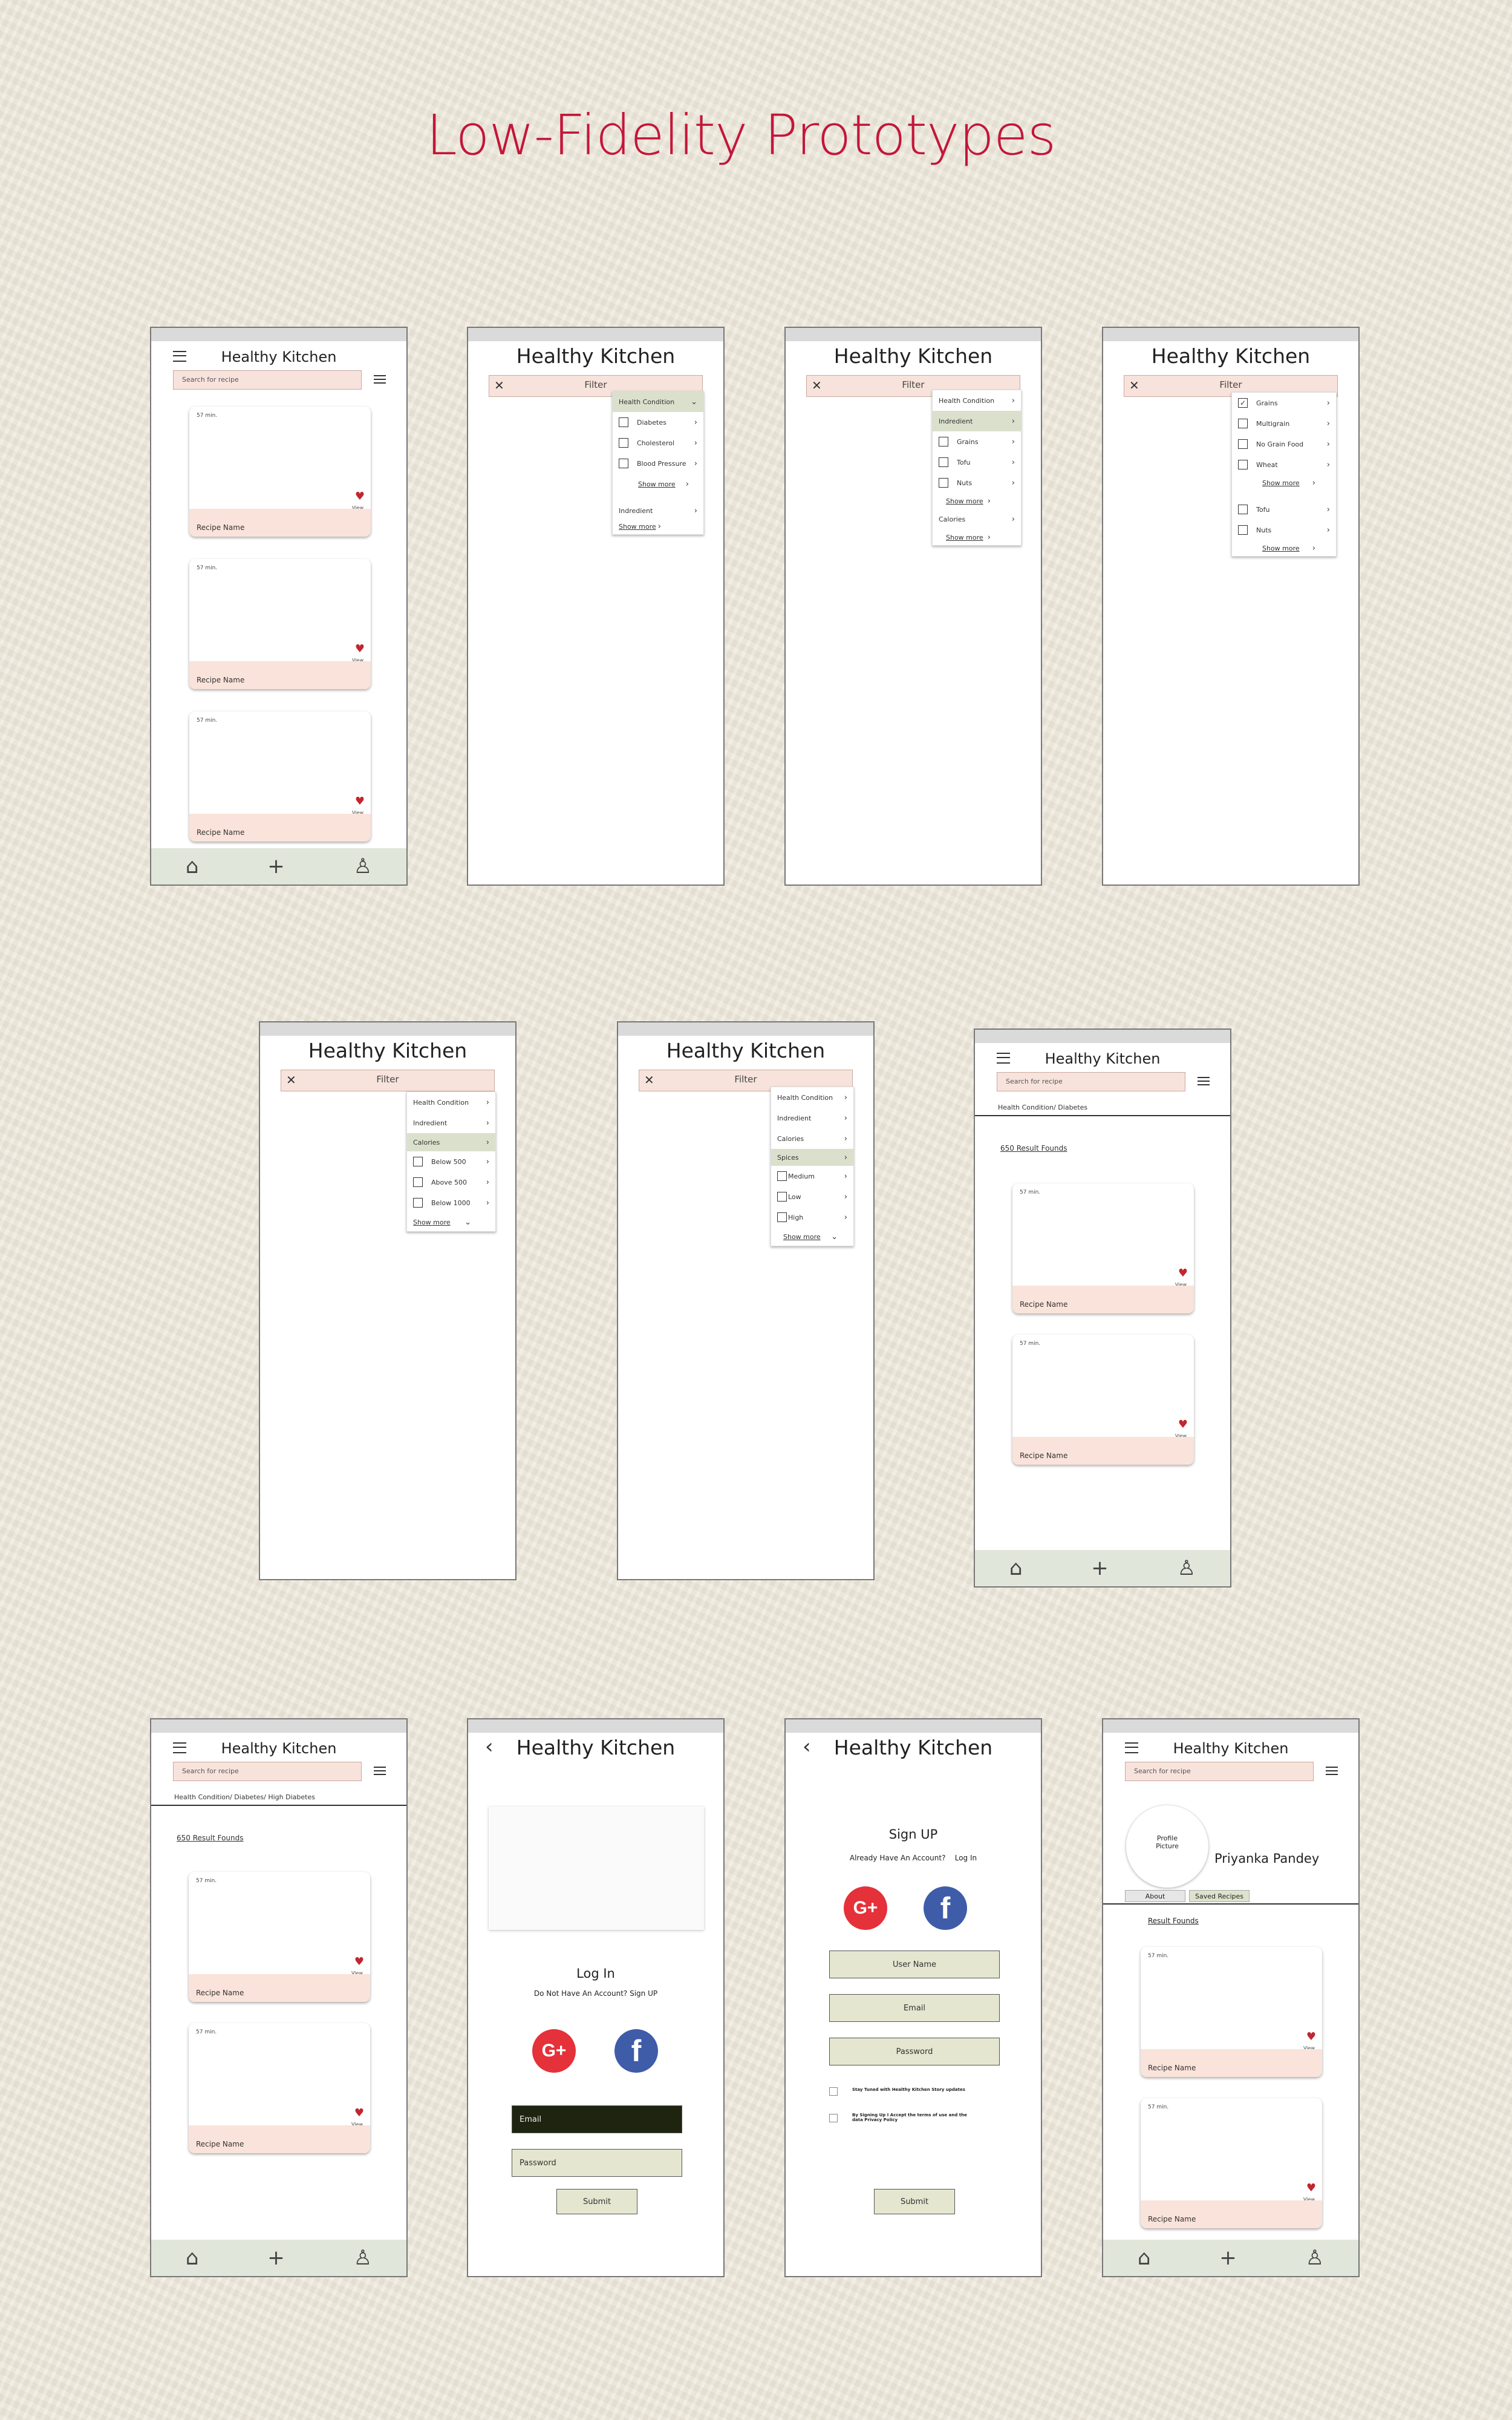  I want to click on menu-item: Medium ›, so click(812, 1176).